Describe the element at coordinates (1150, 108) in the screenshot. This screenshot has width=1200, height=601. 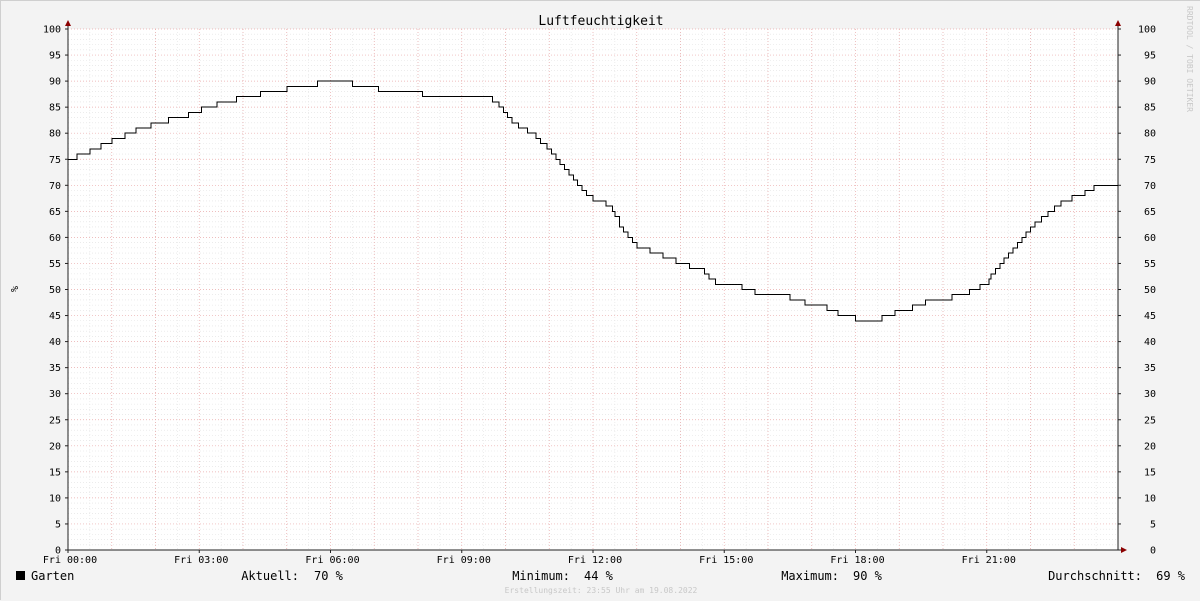
I see `y-tick-label-right: 85` at that location.